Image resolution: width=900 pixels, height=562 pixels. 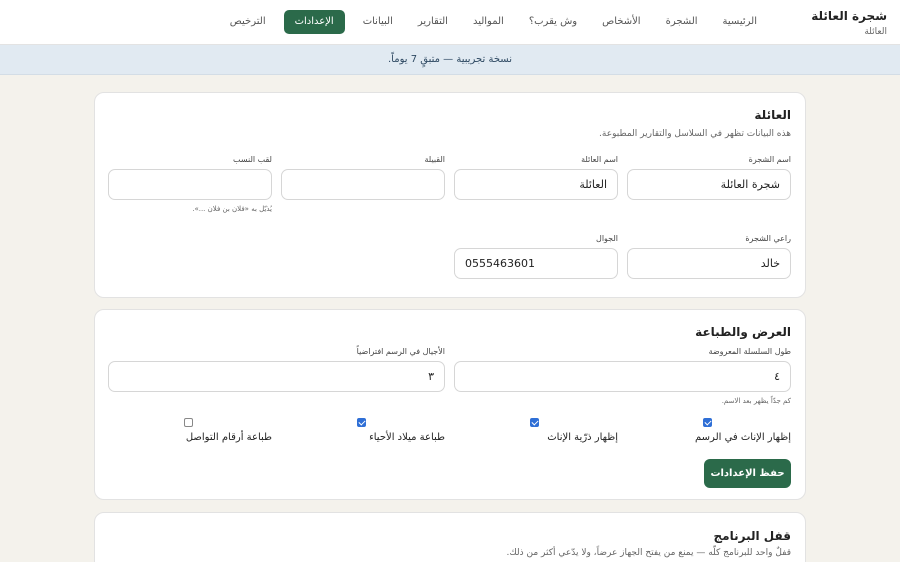 What do you see at coordinates (450, 60) in the screenshot?
I see `trial-banner: نسخة تجريبية — متبقٍ 7 يوماً.` at bounding box center [450, 60].